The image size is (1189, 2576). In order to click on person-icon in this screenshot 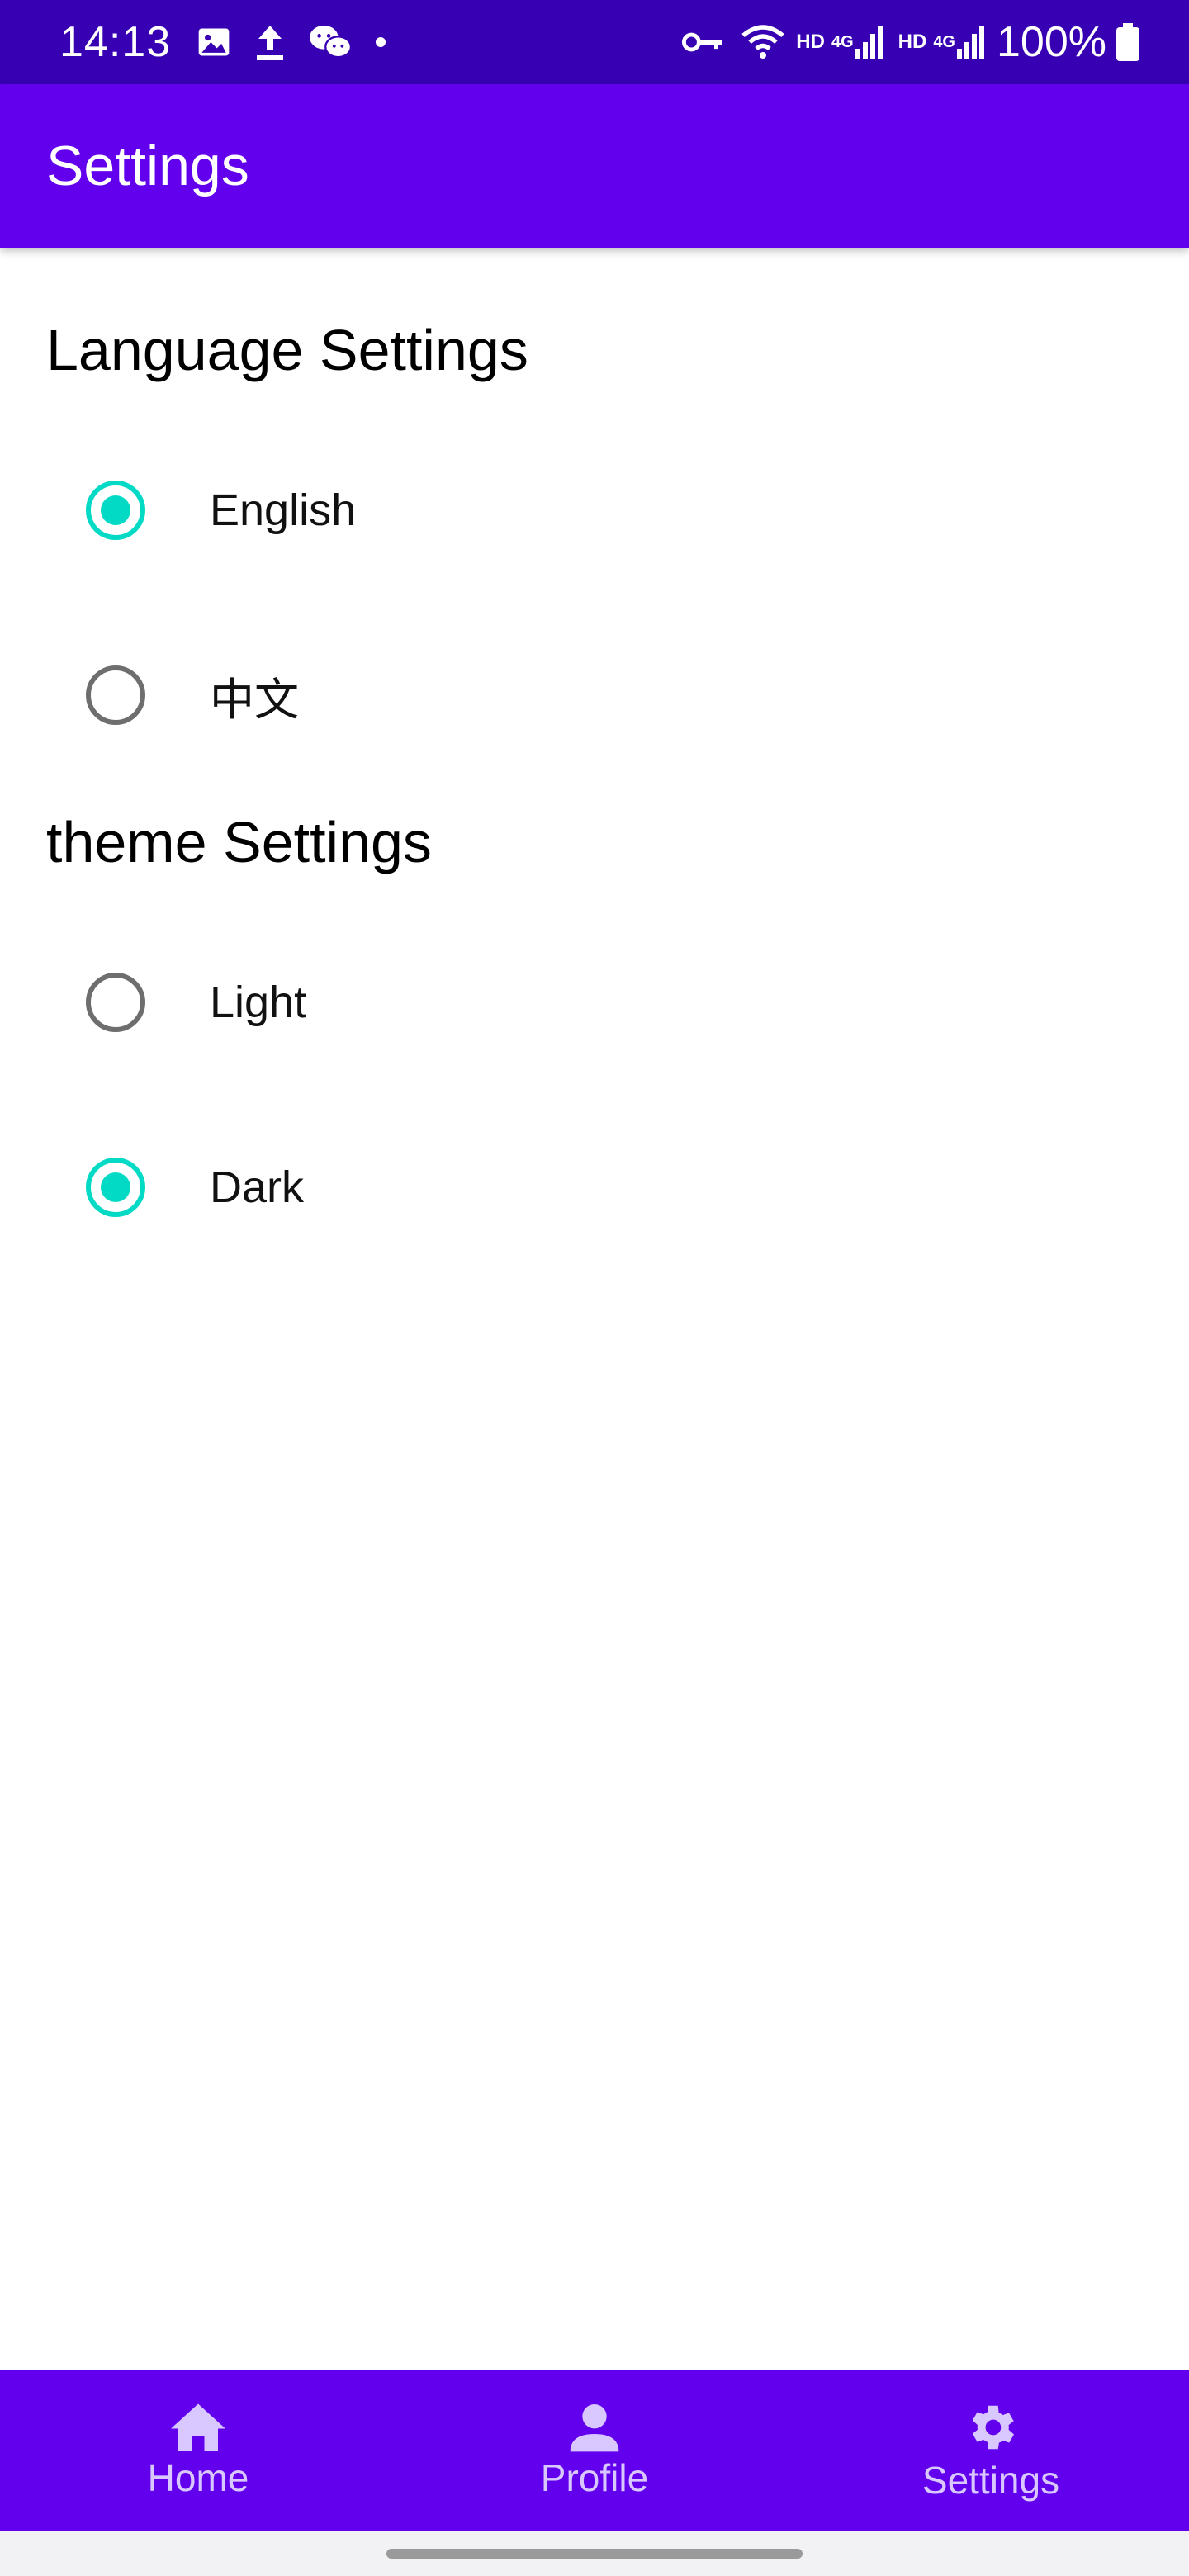, I will do `click(594, 2428)`.